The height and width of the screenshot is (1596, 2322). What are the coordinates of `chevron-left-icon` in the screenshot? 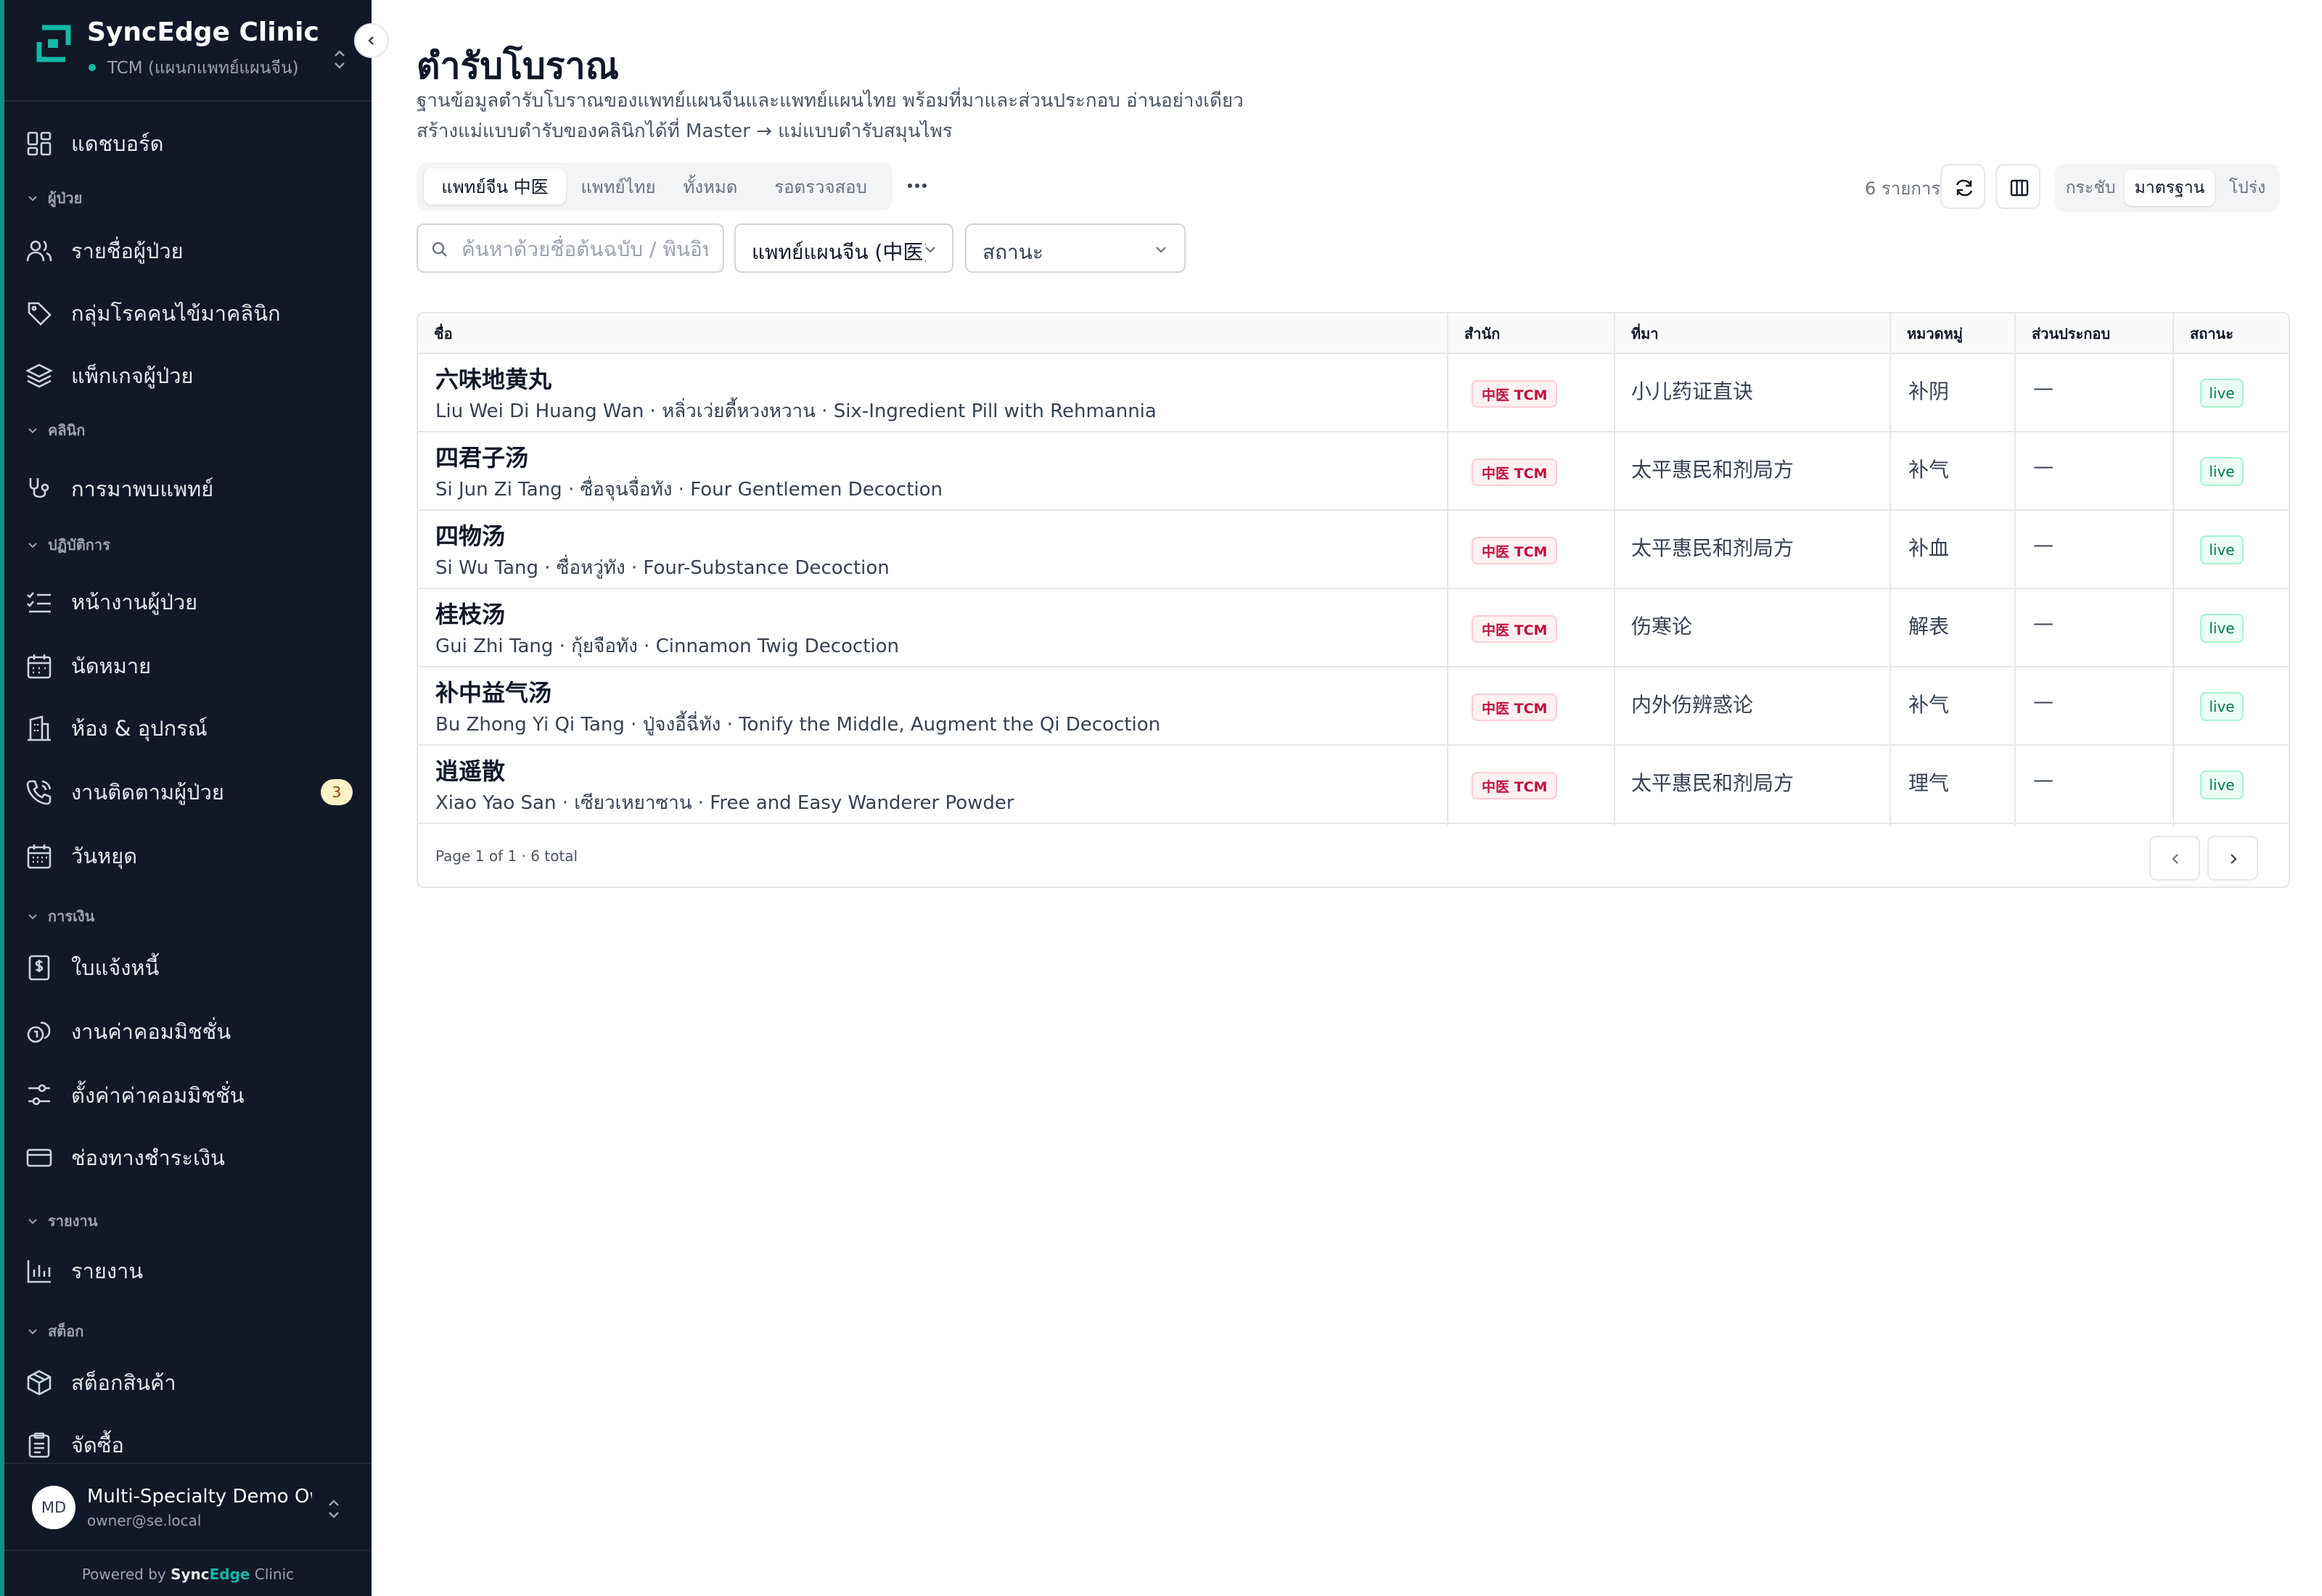 It's located at (371, 40).